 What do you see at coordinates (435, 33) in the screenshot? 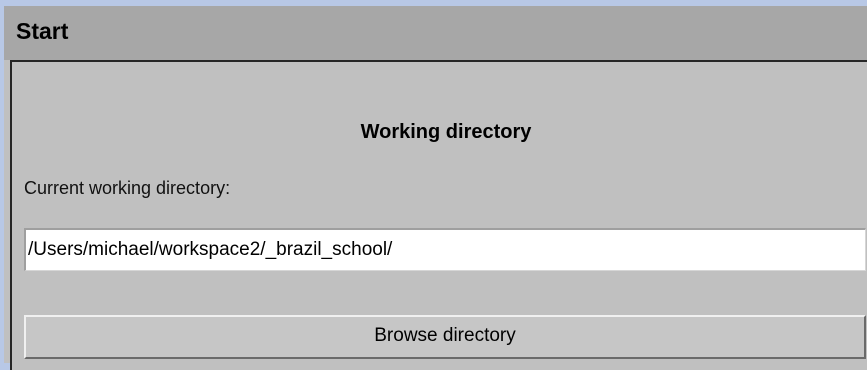
I see `window-titlebar: Start` at bounding box center [435, 33].